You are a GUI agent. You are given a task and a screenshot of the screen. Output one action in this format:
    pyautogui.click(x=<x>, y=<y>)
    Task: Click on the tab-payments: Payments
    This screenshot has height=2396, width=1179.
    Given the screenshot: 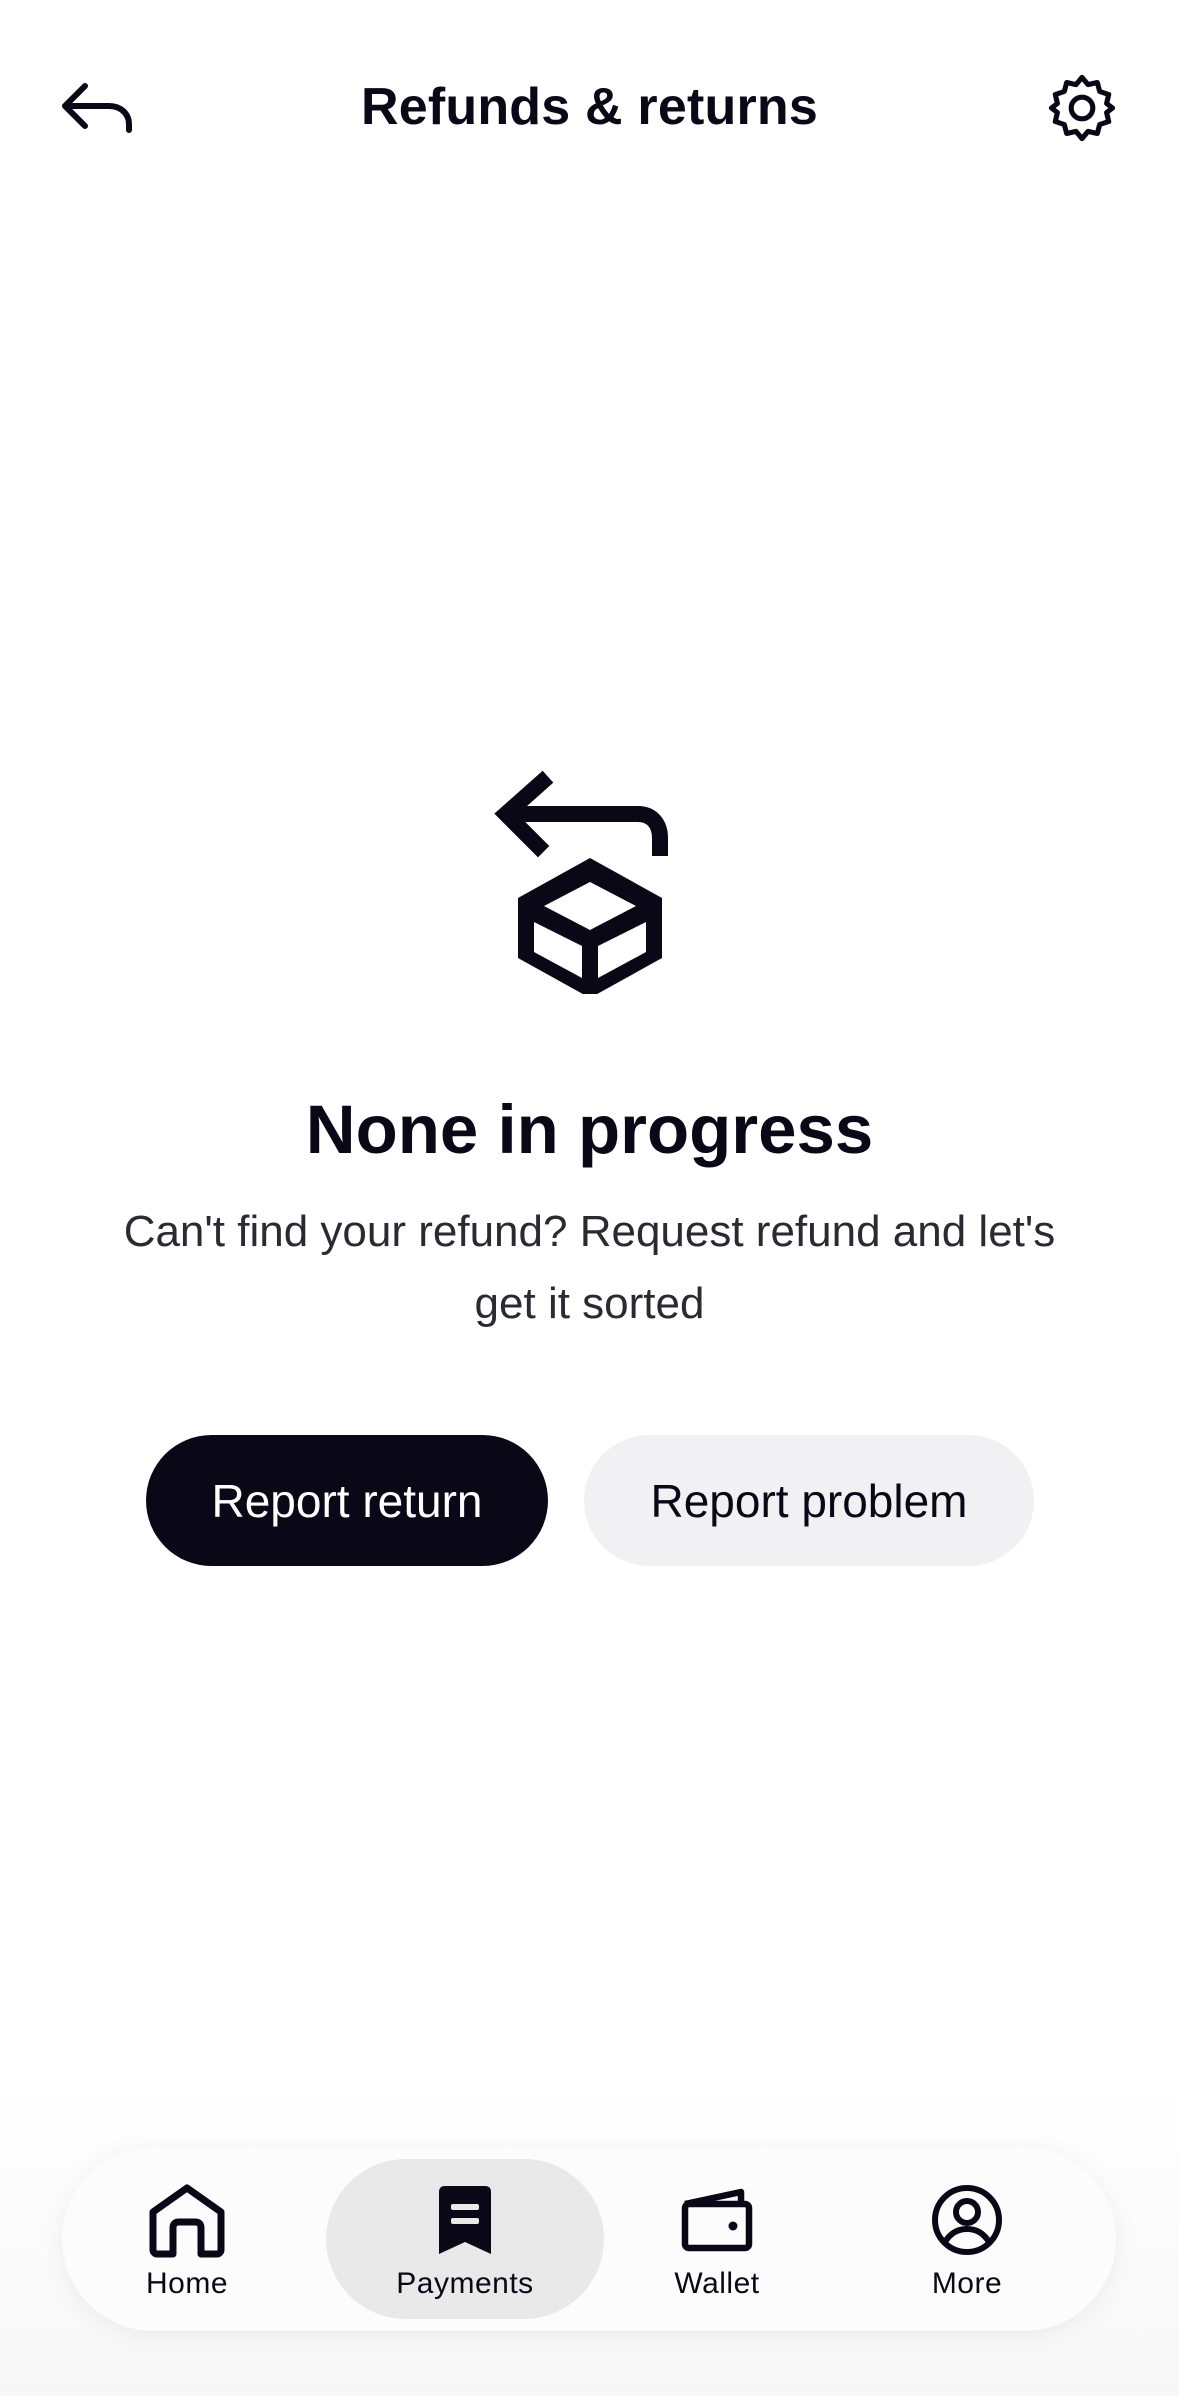 What is the action you would take?
    pyautogui.click(x=465, y=2239)
    